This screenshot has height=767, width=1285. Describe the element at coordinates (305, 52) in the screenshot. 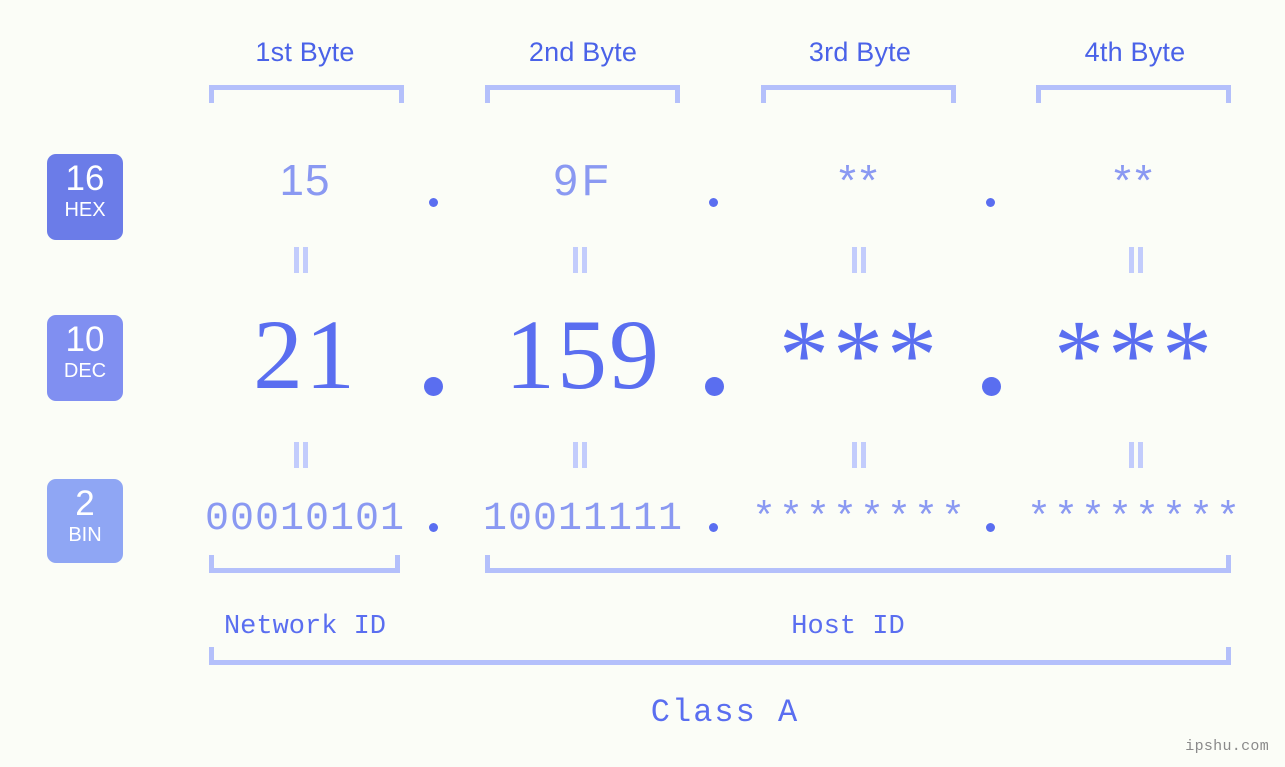

I see `byte-header-1: 1st Byte` at that location.